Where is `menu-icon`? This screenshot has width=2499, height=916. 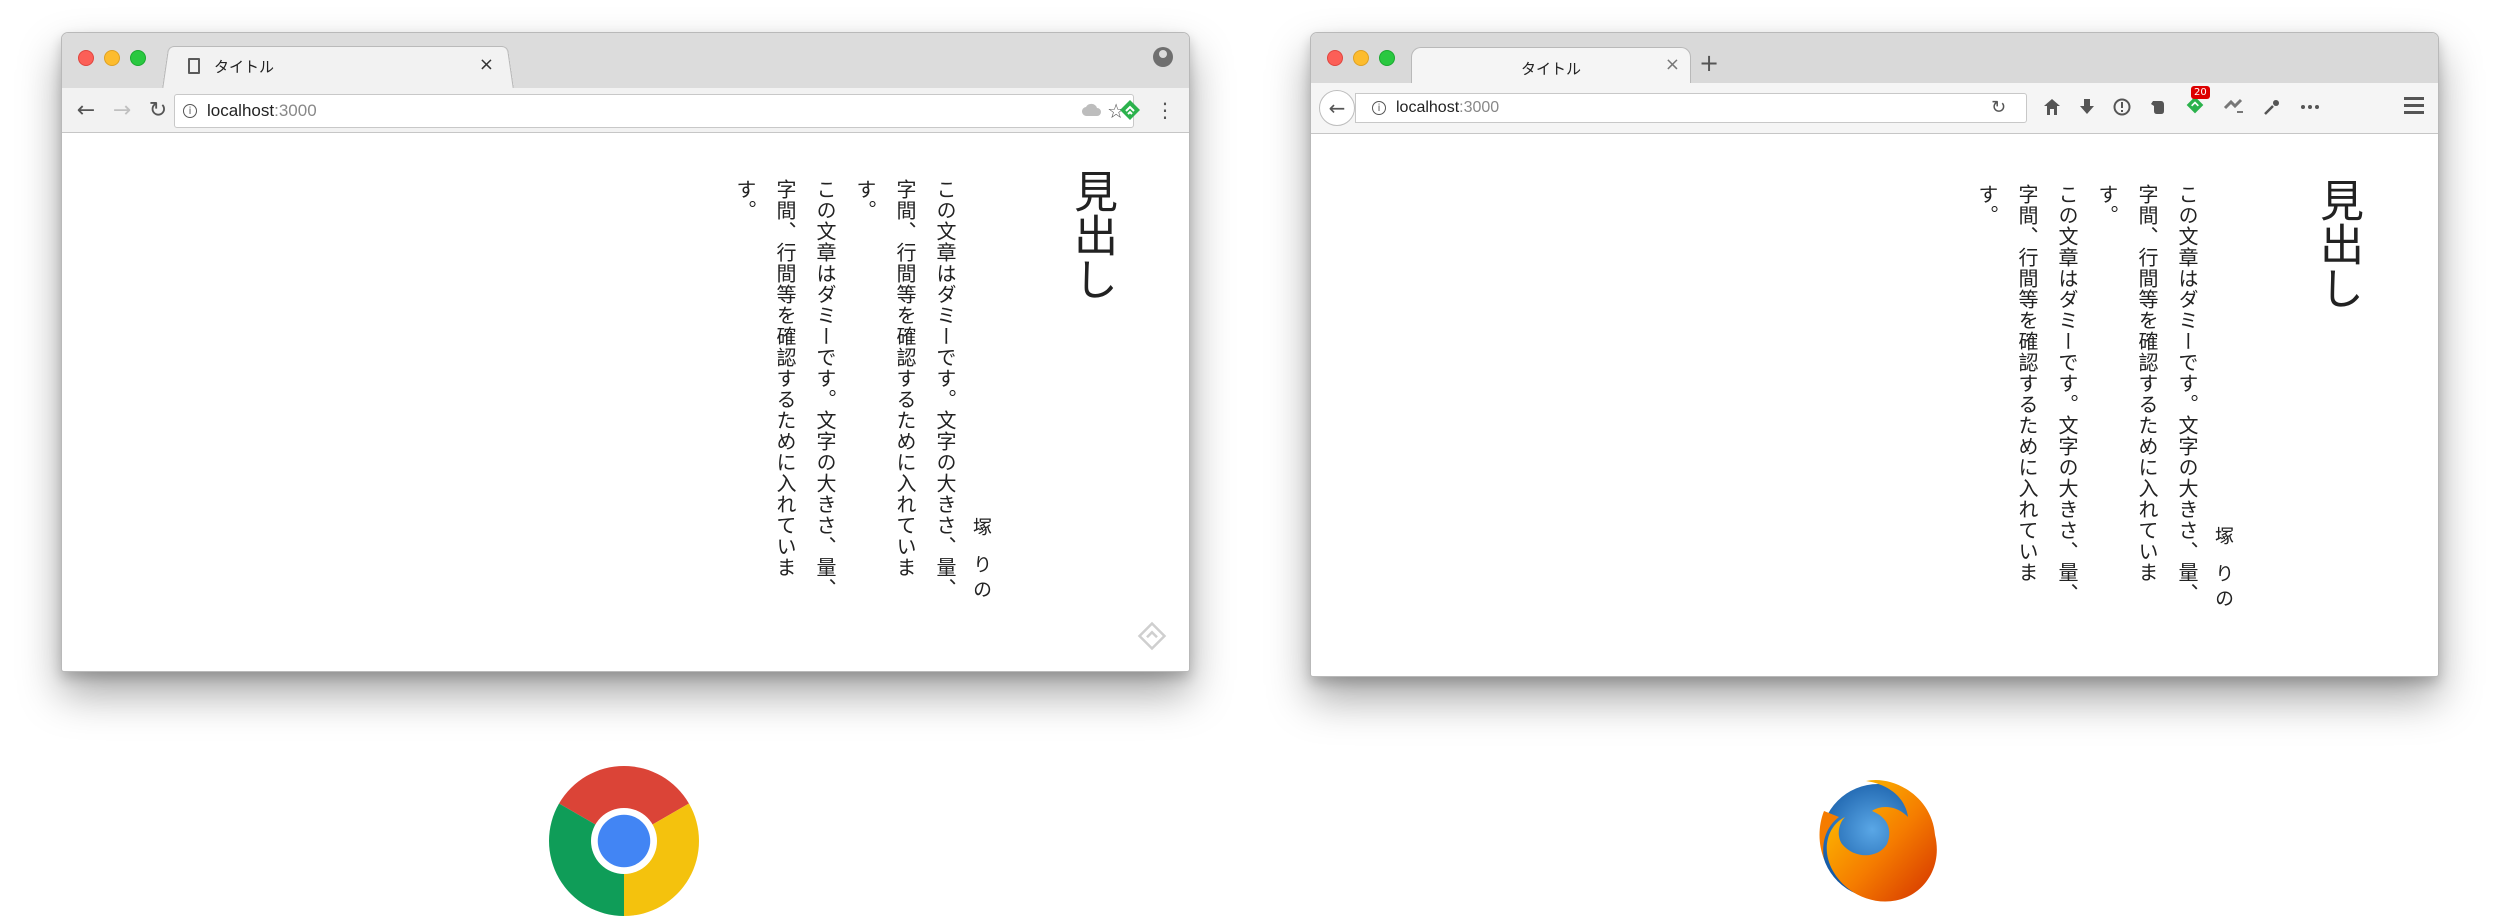
menu-icon is located at coordinates (2414, 106).